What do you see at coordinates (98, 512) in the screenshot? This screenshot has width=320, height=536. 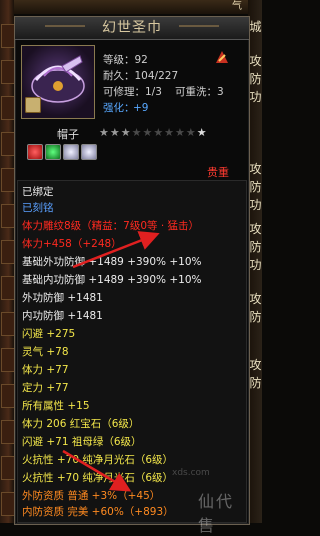 I see `attr-line: 内防资质 完美 +60%（+893）` at bounding box center [98, 512].